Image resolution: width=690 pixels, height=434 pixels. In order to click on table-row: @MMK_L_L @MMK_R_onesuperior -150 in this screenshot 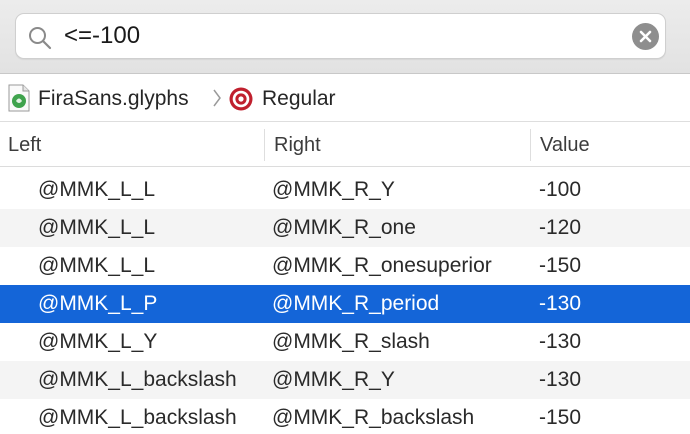, I will do `click(345, 266)`.